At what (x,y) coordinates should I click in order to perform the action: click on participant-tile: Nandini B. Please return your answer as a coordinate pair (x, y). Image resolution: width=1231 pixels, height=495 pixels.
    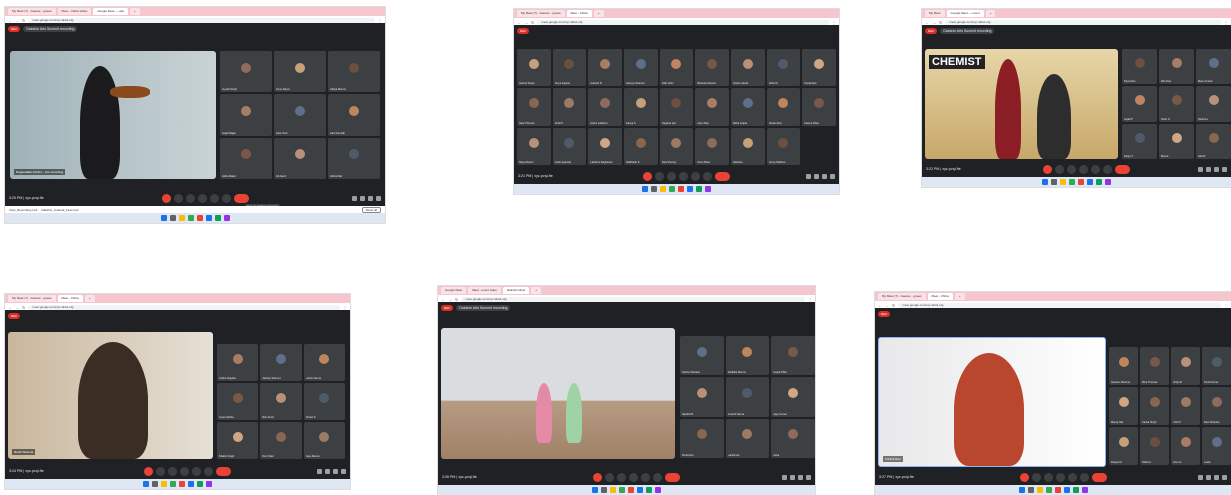
    Looking at the image, I should click on (702, 397).